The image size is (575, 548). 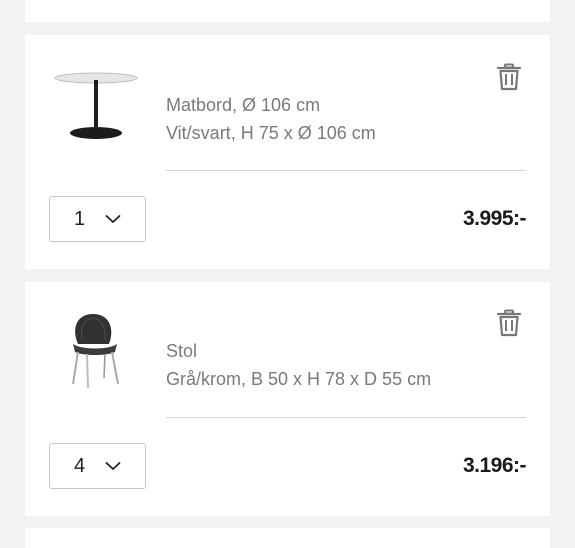 What do you see at coordinates (299, 379) in the screenshot?
I see `product-variant: Grå/krom, B 50 x H 78 x D 55 cm` at bounding box center [299, 379].